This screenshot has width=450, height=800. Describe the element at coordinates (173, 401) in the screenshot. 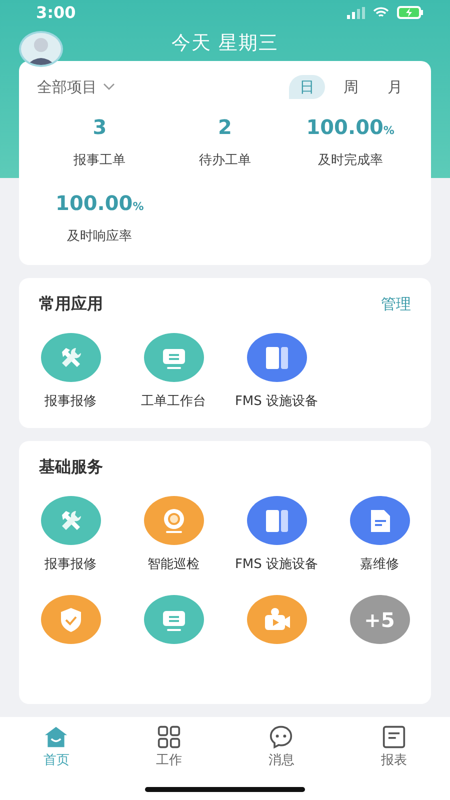

I see `app-label: 工单工作台` at that location.